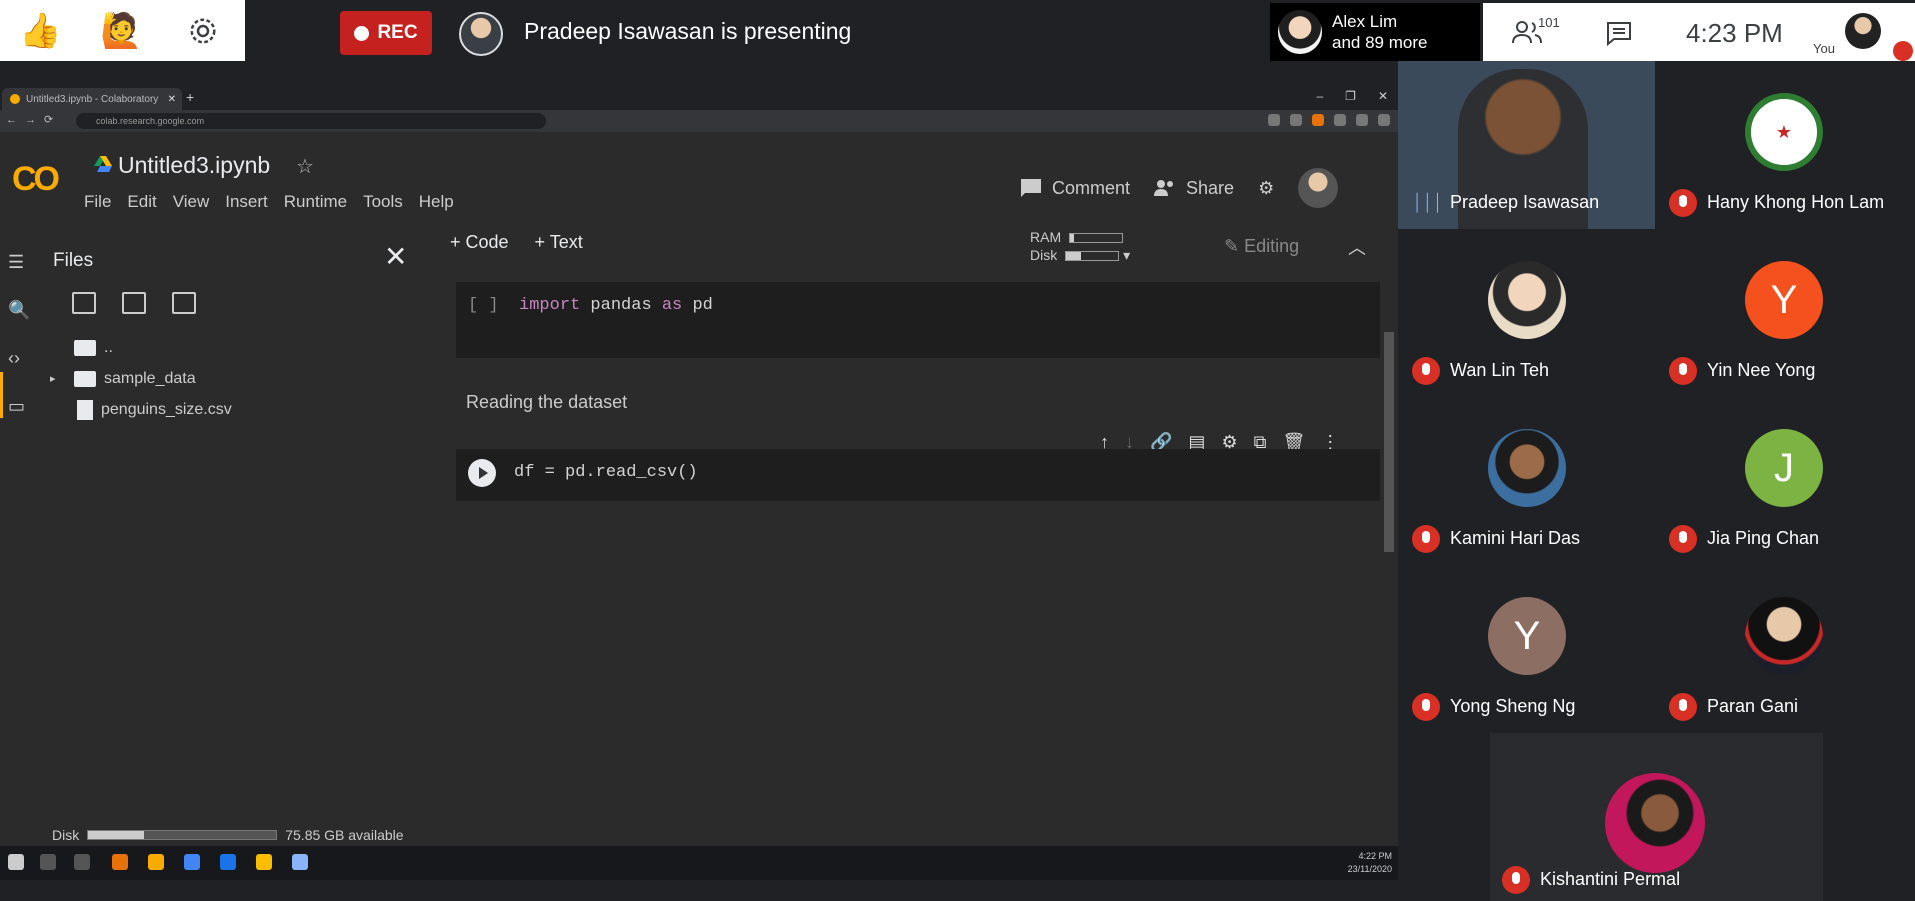 The width and height of the screenshot is (1915, 901). Describe the element at coordinates (1863, 31) in the screenshot. I see `self-avatar` at that location.